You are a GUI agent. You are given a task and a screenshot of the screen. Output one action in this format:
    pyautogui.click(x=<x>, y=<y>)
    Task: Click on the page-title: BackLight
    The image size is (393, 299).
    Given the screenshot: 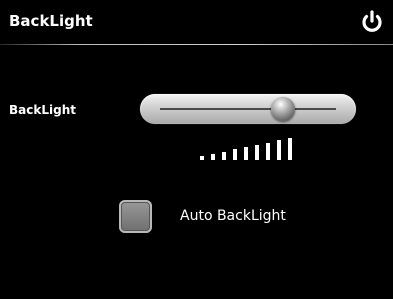 What is the action you would take?
    pyautogui.click(x=51, y=21)
    